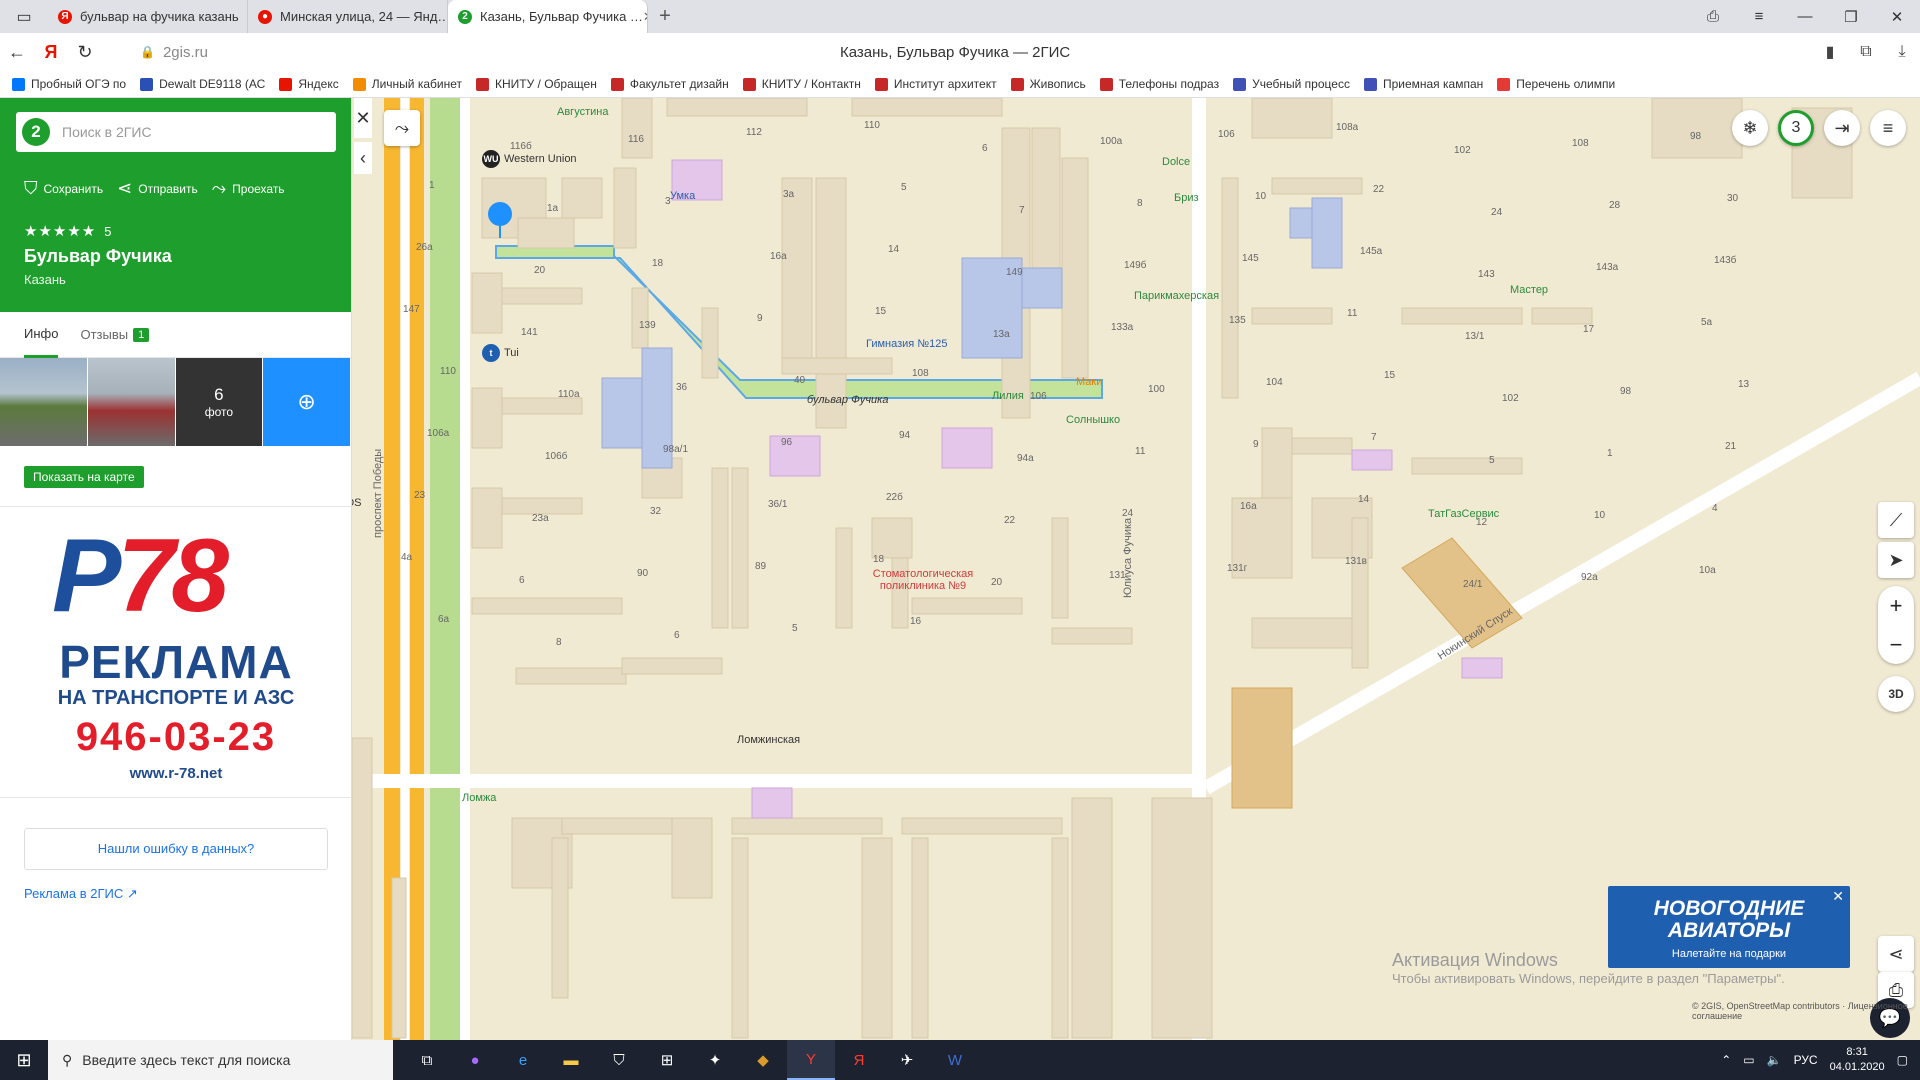 The height and width of the screenshot is (1080, 1920). Describe the element at coordinates (667, 1060) in the screenshot. I see `store-icon: ⊞` at that location.